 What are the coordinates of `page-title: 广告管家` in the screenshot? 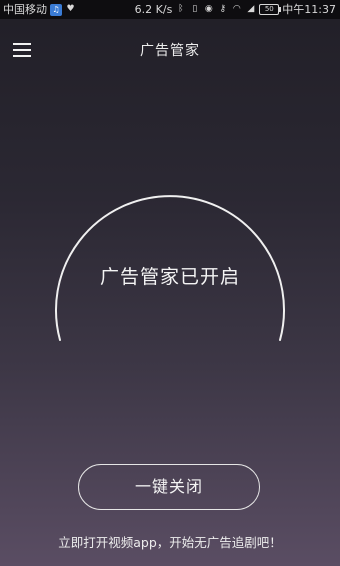 It's located at (170, 51).